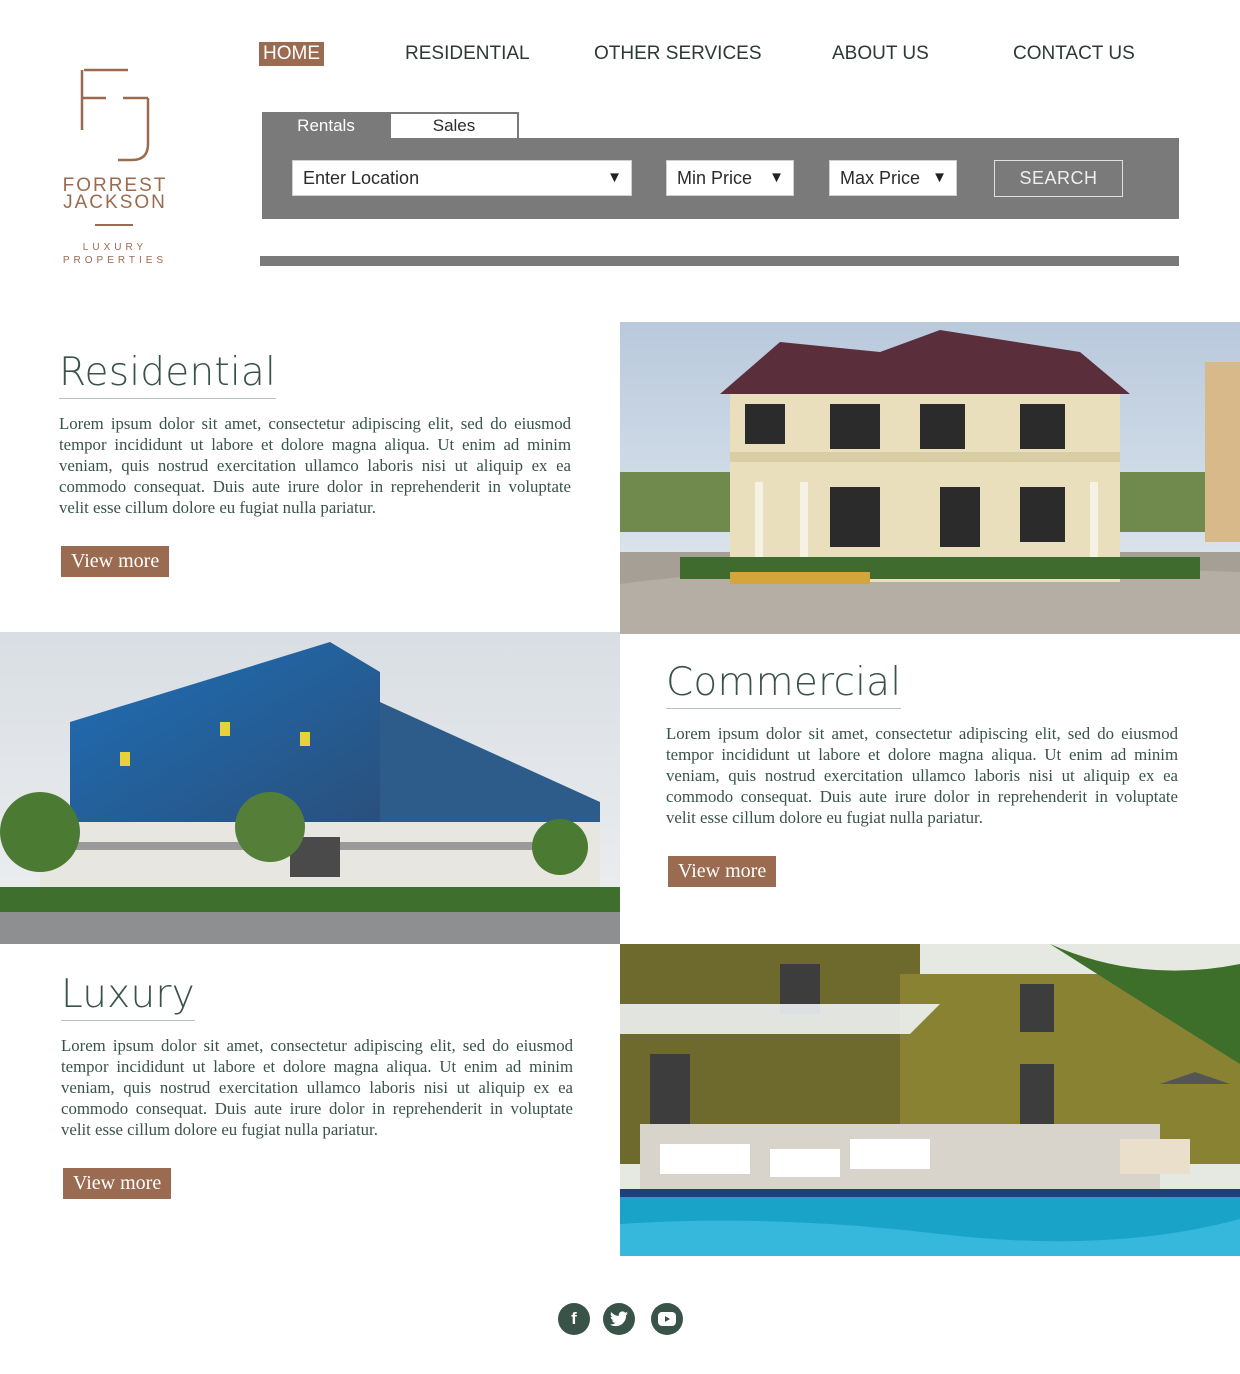 This screenshot has height=1374, width=1240. What do you see at coordinates (715, 178) in the screenshot?
I see `min-price-value: Min Price` at bounding box center [715, 178].